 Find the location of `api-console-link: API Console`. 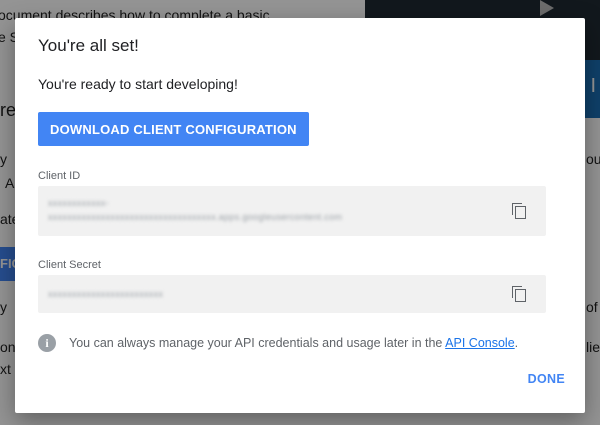

api-console-link: API Console is located at coordinates (479, 343).